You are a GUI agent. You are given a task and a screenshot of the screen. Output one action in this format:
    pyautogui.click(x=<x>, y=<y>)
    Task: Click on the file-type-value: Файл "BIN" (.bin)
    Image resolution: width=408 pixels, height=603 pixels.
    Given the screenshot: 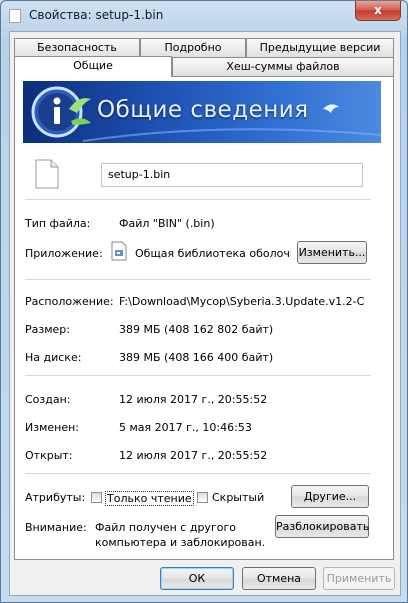 What is the action you would take?
    pyautogui.click(x=167, y=223)
    